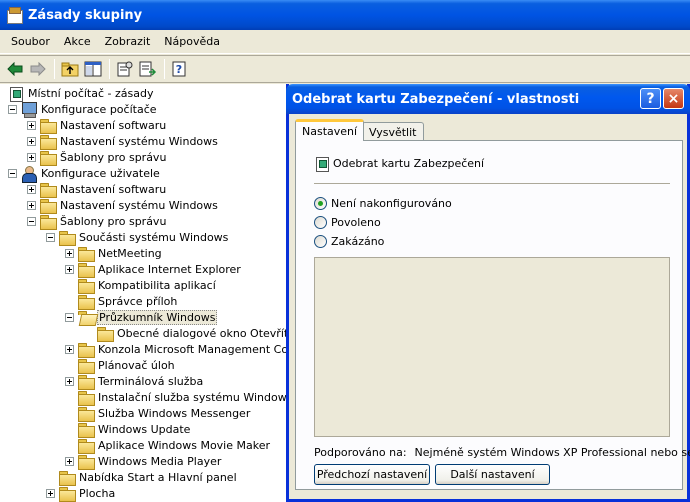 The width and height of the screenshot is (690, 502). I want to click on tree-item: Součásti systému Windows, so click(137, 237).